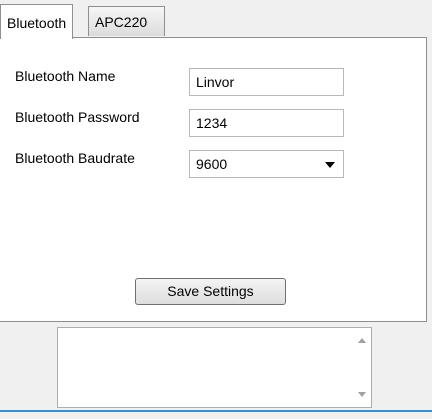 This screenshot has height=419, width=432. I want to click on baudrate-selected-value: 9600, so click(212, 164).